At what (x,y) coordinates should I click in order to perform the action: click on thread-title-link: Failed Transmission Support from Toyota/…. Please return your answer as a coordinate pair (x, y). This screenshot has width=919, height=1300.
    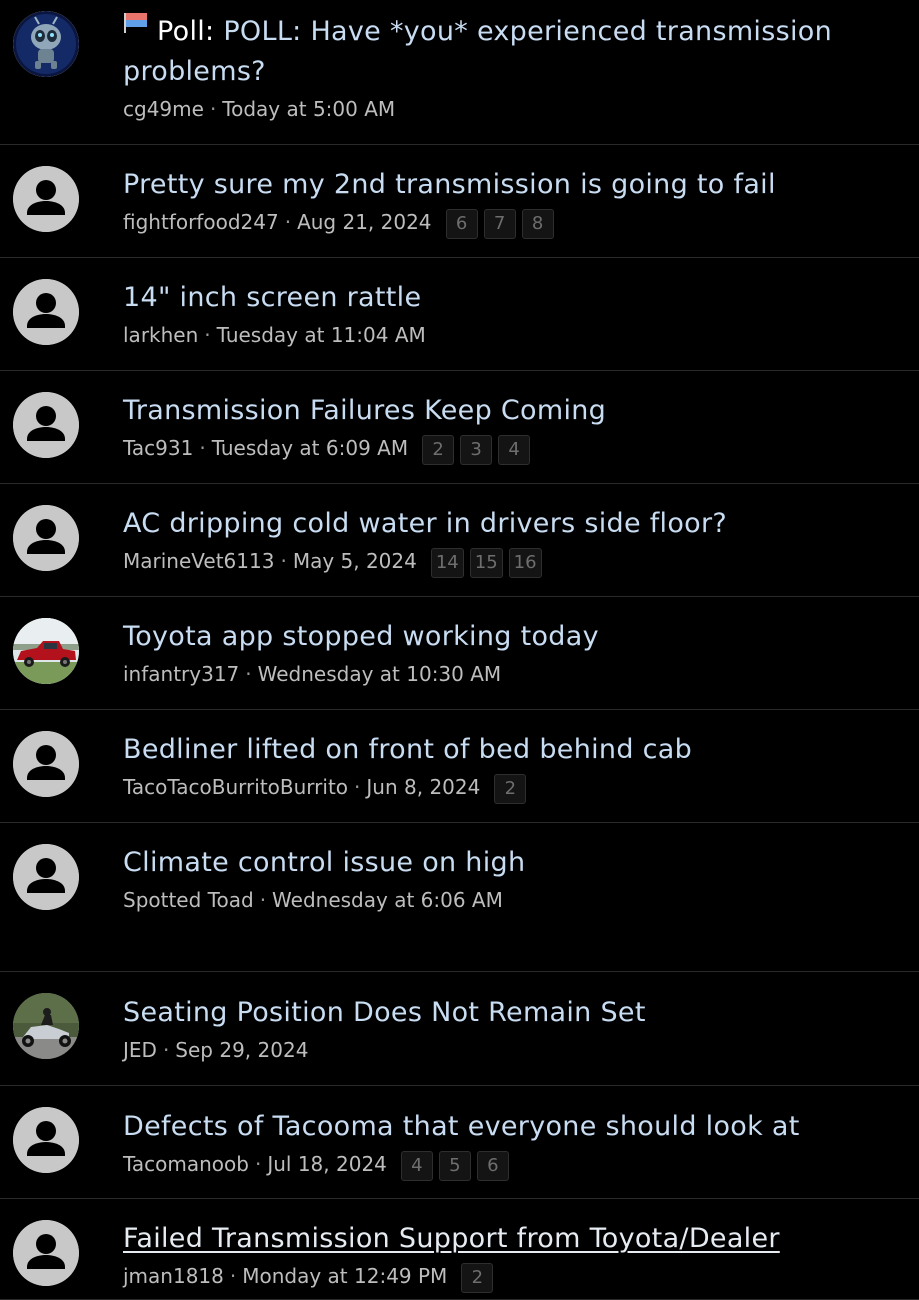
    Looking at the image, I should click on (511, 1239).